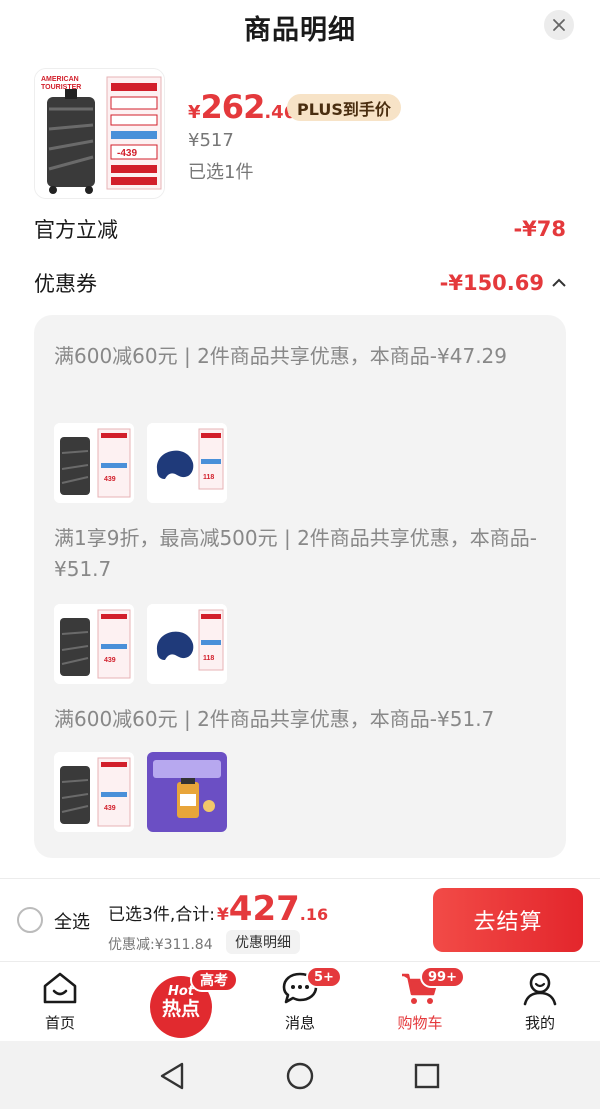  Describe the element at coordinates (300, 229) in the screenshot. I see `official-discount-row: 官方立减 -¥78` at that location.